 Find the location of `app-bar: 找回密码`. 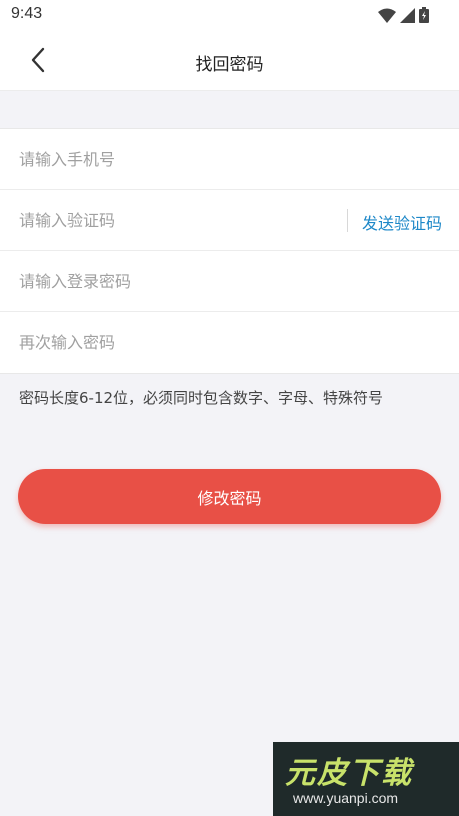

app-bar: 找回密码 is located at coordinates (229, 60).